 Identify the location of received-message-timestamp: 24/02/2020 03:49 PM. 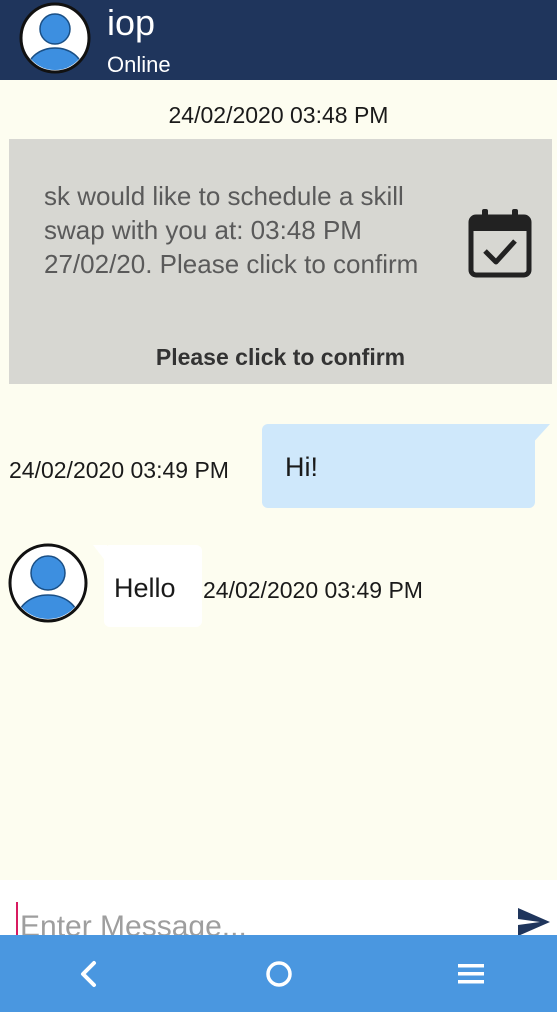
(313, 590).